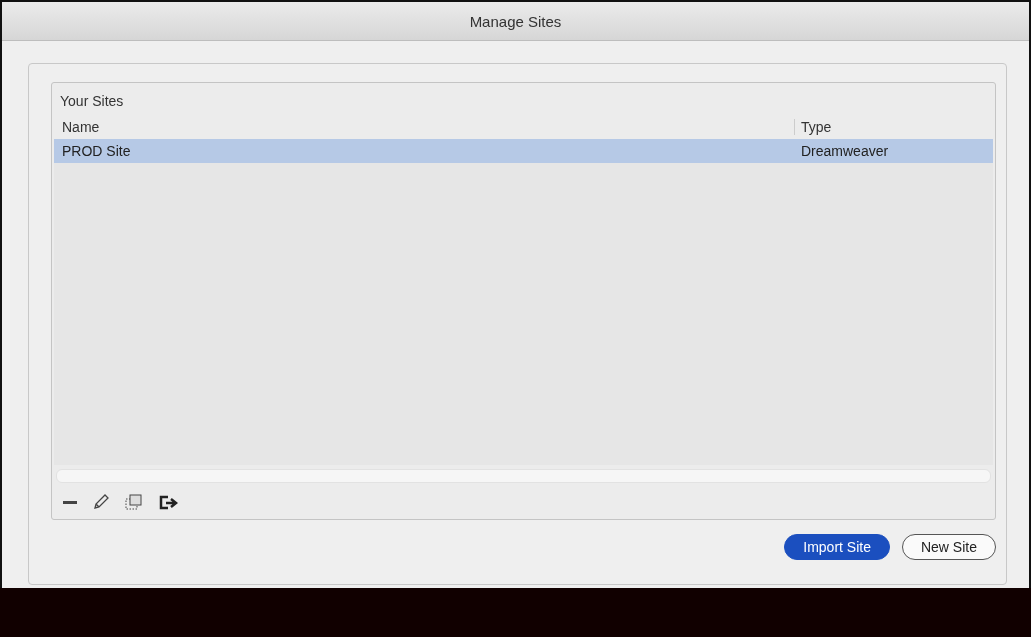  What do you see at coordinates (893, 127) in the screenshot?
I see `column-header: Type` at bounding box center [893, 127].